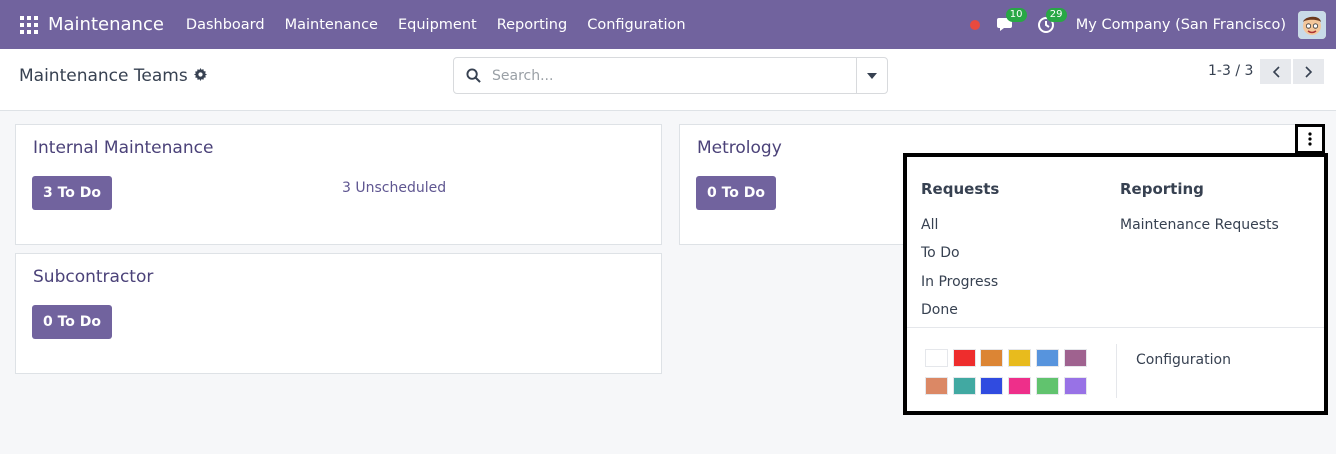 Image resolution: width=1336 pixels, height=454 pixels. I want to click on nav-maintenance: Maintenance, so click(331, 24).